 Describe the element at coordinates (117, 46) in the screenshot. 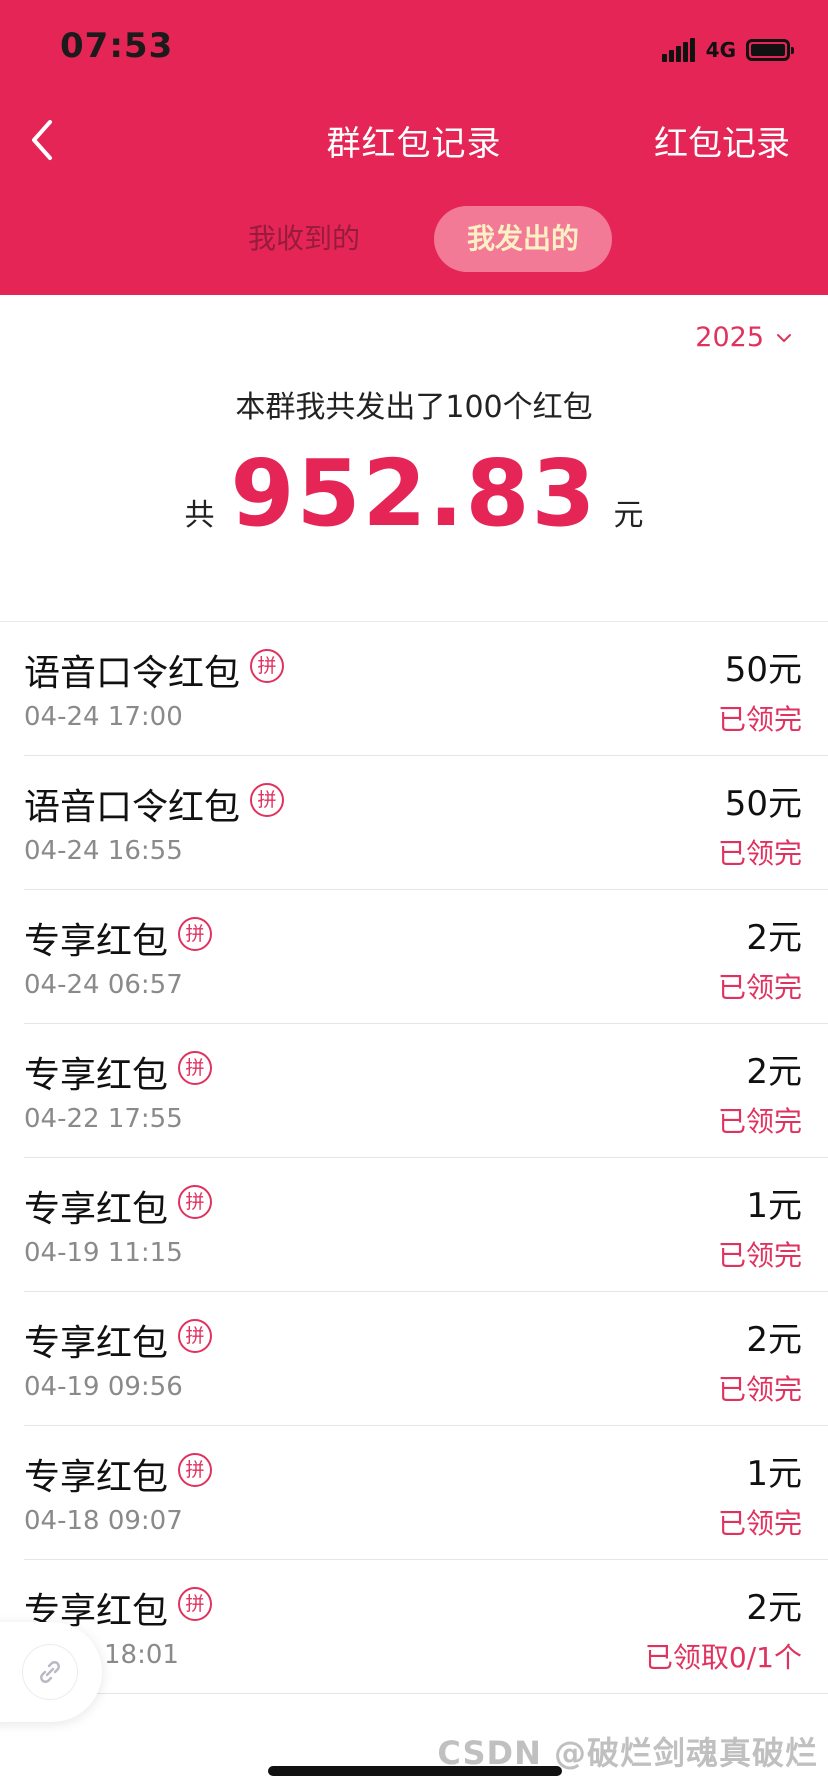

I see `status-time: 07:53` at that location.